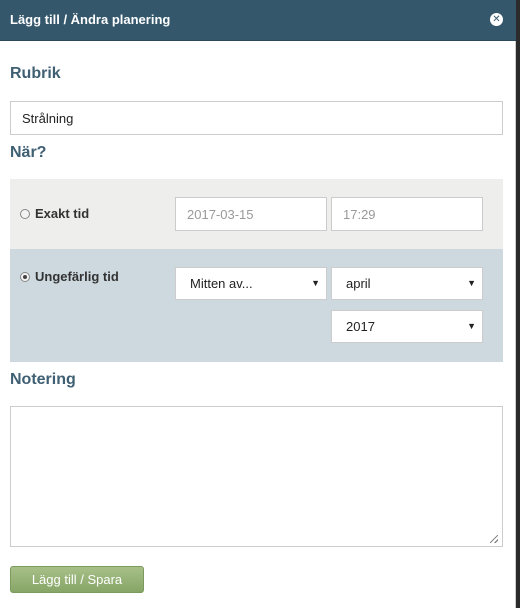 Image resolution: width=520 pixels, height=608 pixels. What do you see at coordinates (407, 326) in the screenshot?
I see `year-select: 2017 ▼` at bounding box center [407, 326].